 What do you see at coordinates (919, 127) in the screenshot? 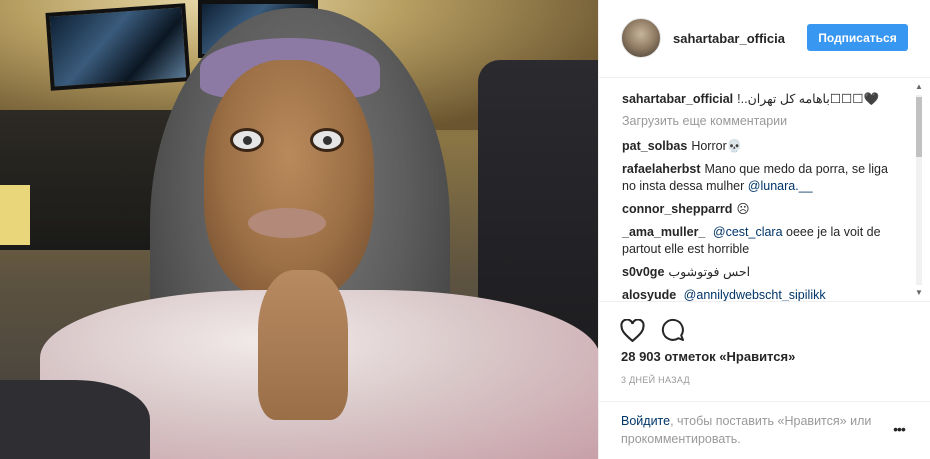
I see `scrollbar-thumb` at bounding box center [919, 127].